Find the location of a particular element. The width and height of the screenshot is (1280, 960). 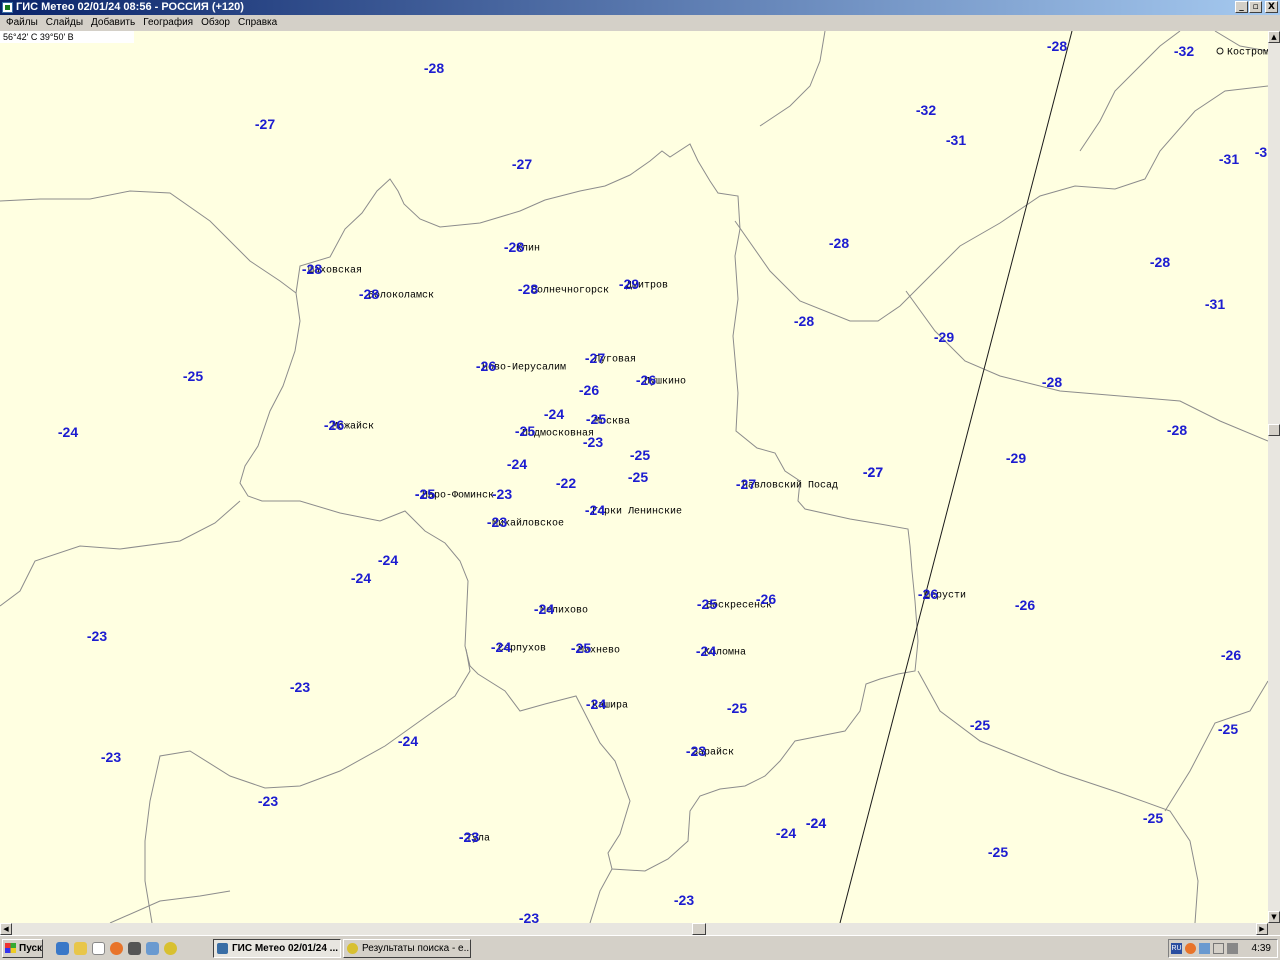

start-button: Пуск is located at coordinates (22, 948).